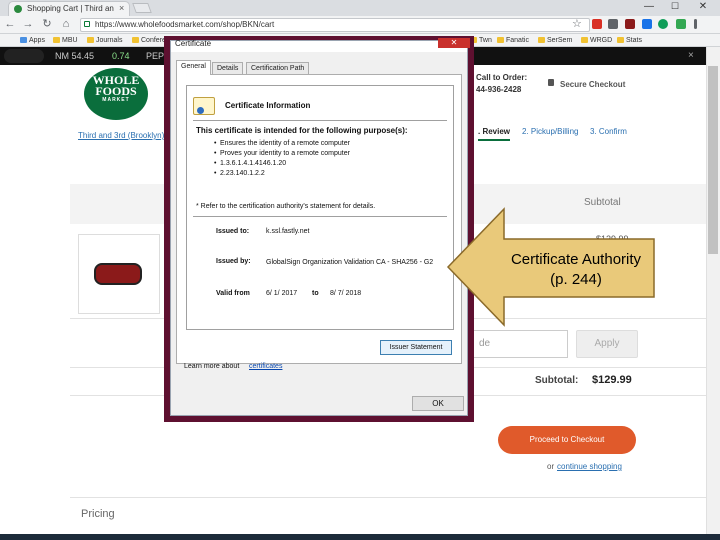  Describe the element at coordinates (454, 43) in the screenshot. I see `dialog-close-button: ✕` at that location.